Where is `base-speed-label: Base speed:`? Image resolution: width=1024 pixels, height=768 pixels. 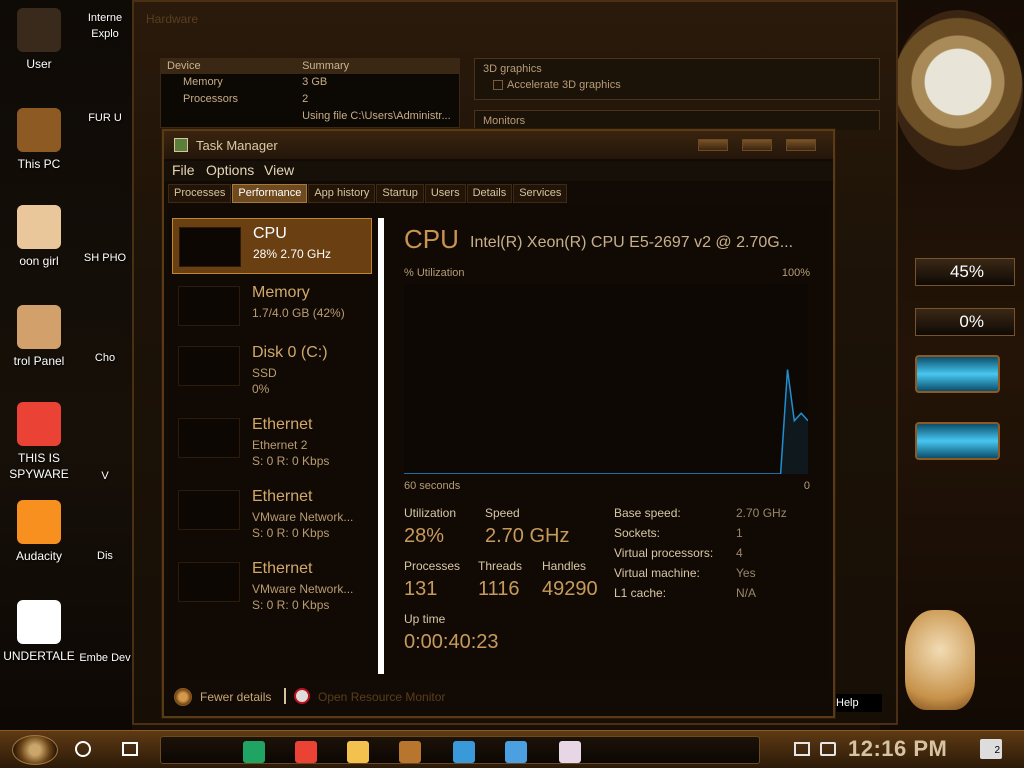
base-speed-label: Base speed: is located at coordinates (647, 513).